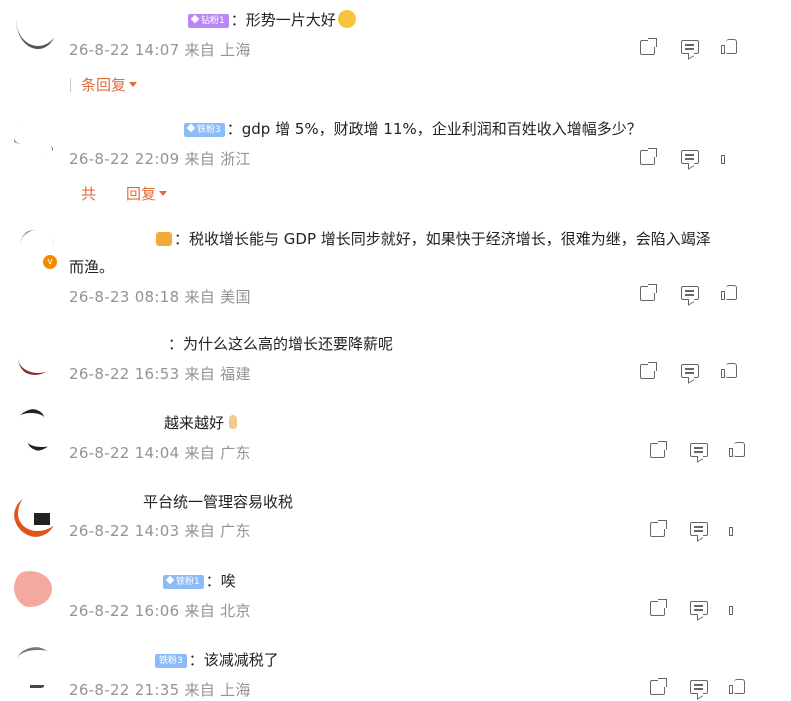  What do you see at coordinates (208, 21) in the screenshot?
I see `fan-badge: 钻粉1` at bounding box center [208, 21].